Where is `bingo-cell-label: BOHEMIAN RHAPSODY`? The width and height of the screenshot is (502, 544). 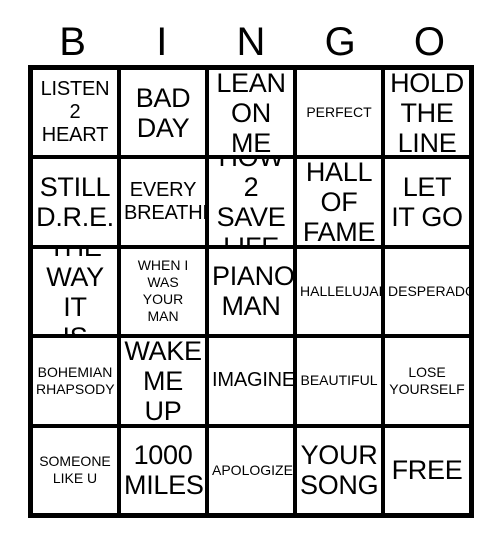 bingo-cell-label: BOHEMIAN RHAPSODY is located at coordinates (75, 380).